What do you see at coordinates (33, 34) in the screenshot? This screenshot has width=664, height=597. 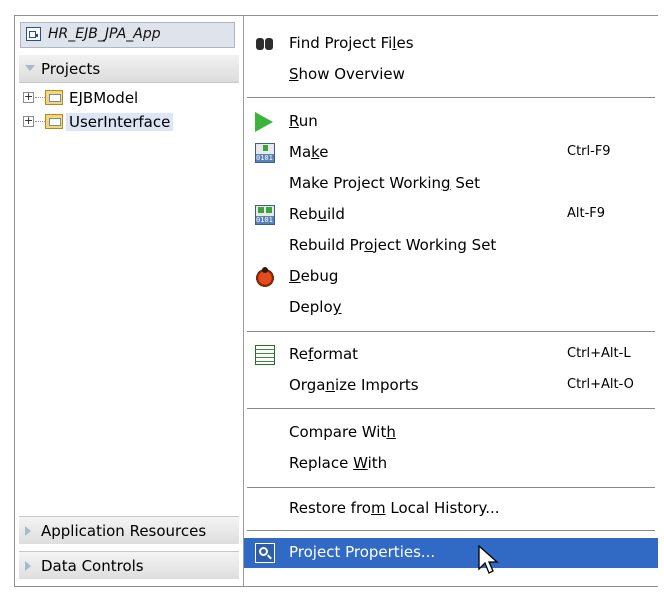 I see `application-icon` at bounding box center [33, 34].